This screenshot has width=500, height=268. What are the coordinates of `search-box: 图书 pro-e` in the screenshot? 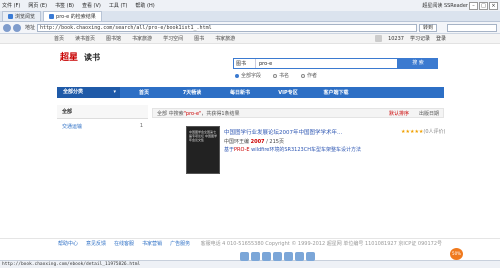 It's located at (315, 63).